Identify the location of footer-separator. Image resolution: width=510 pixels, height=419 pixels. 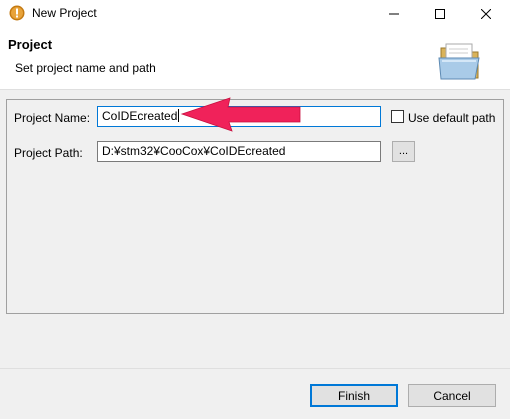
(255, 368).